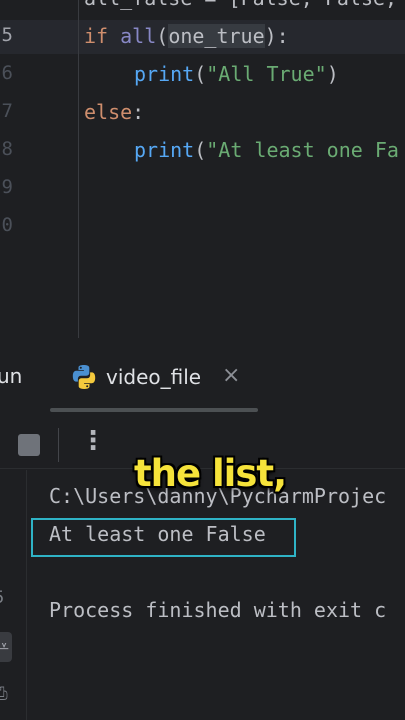 The width and height of the screenshot is (405, 720). I want to click on line-number: 8, so click(7, 149).